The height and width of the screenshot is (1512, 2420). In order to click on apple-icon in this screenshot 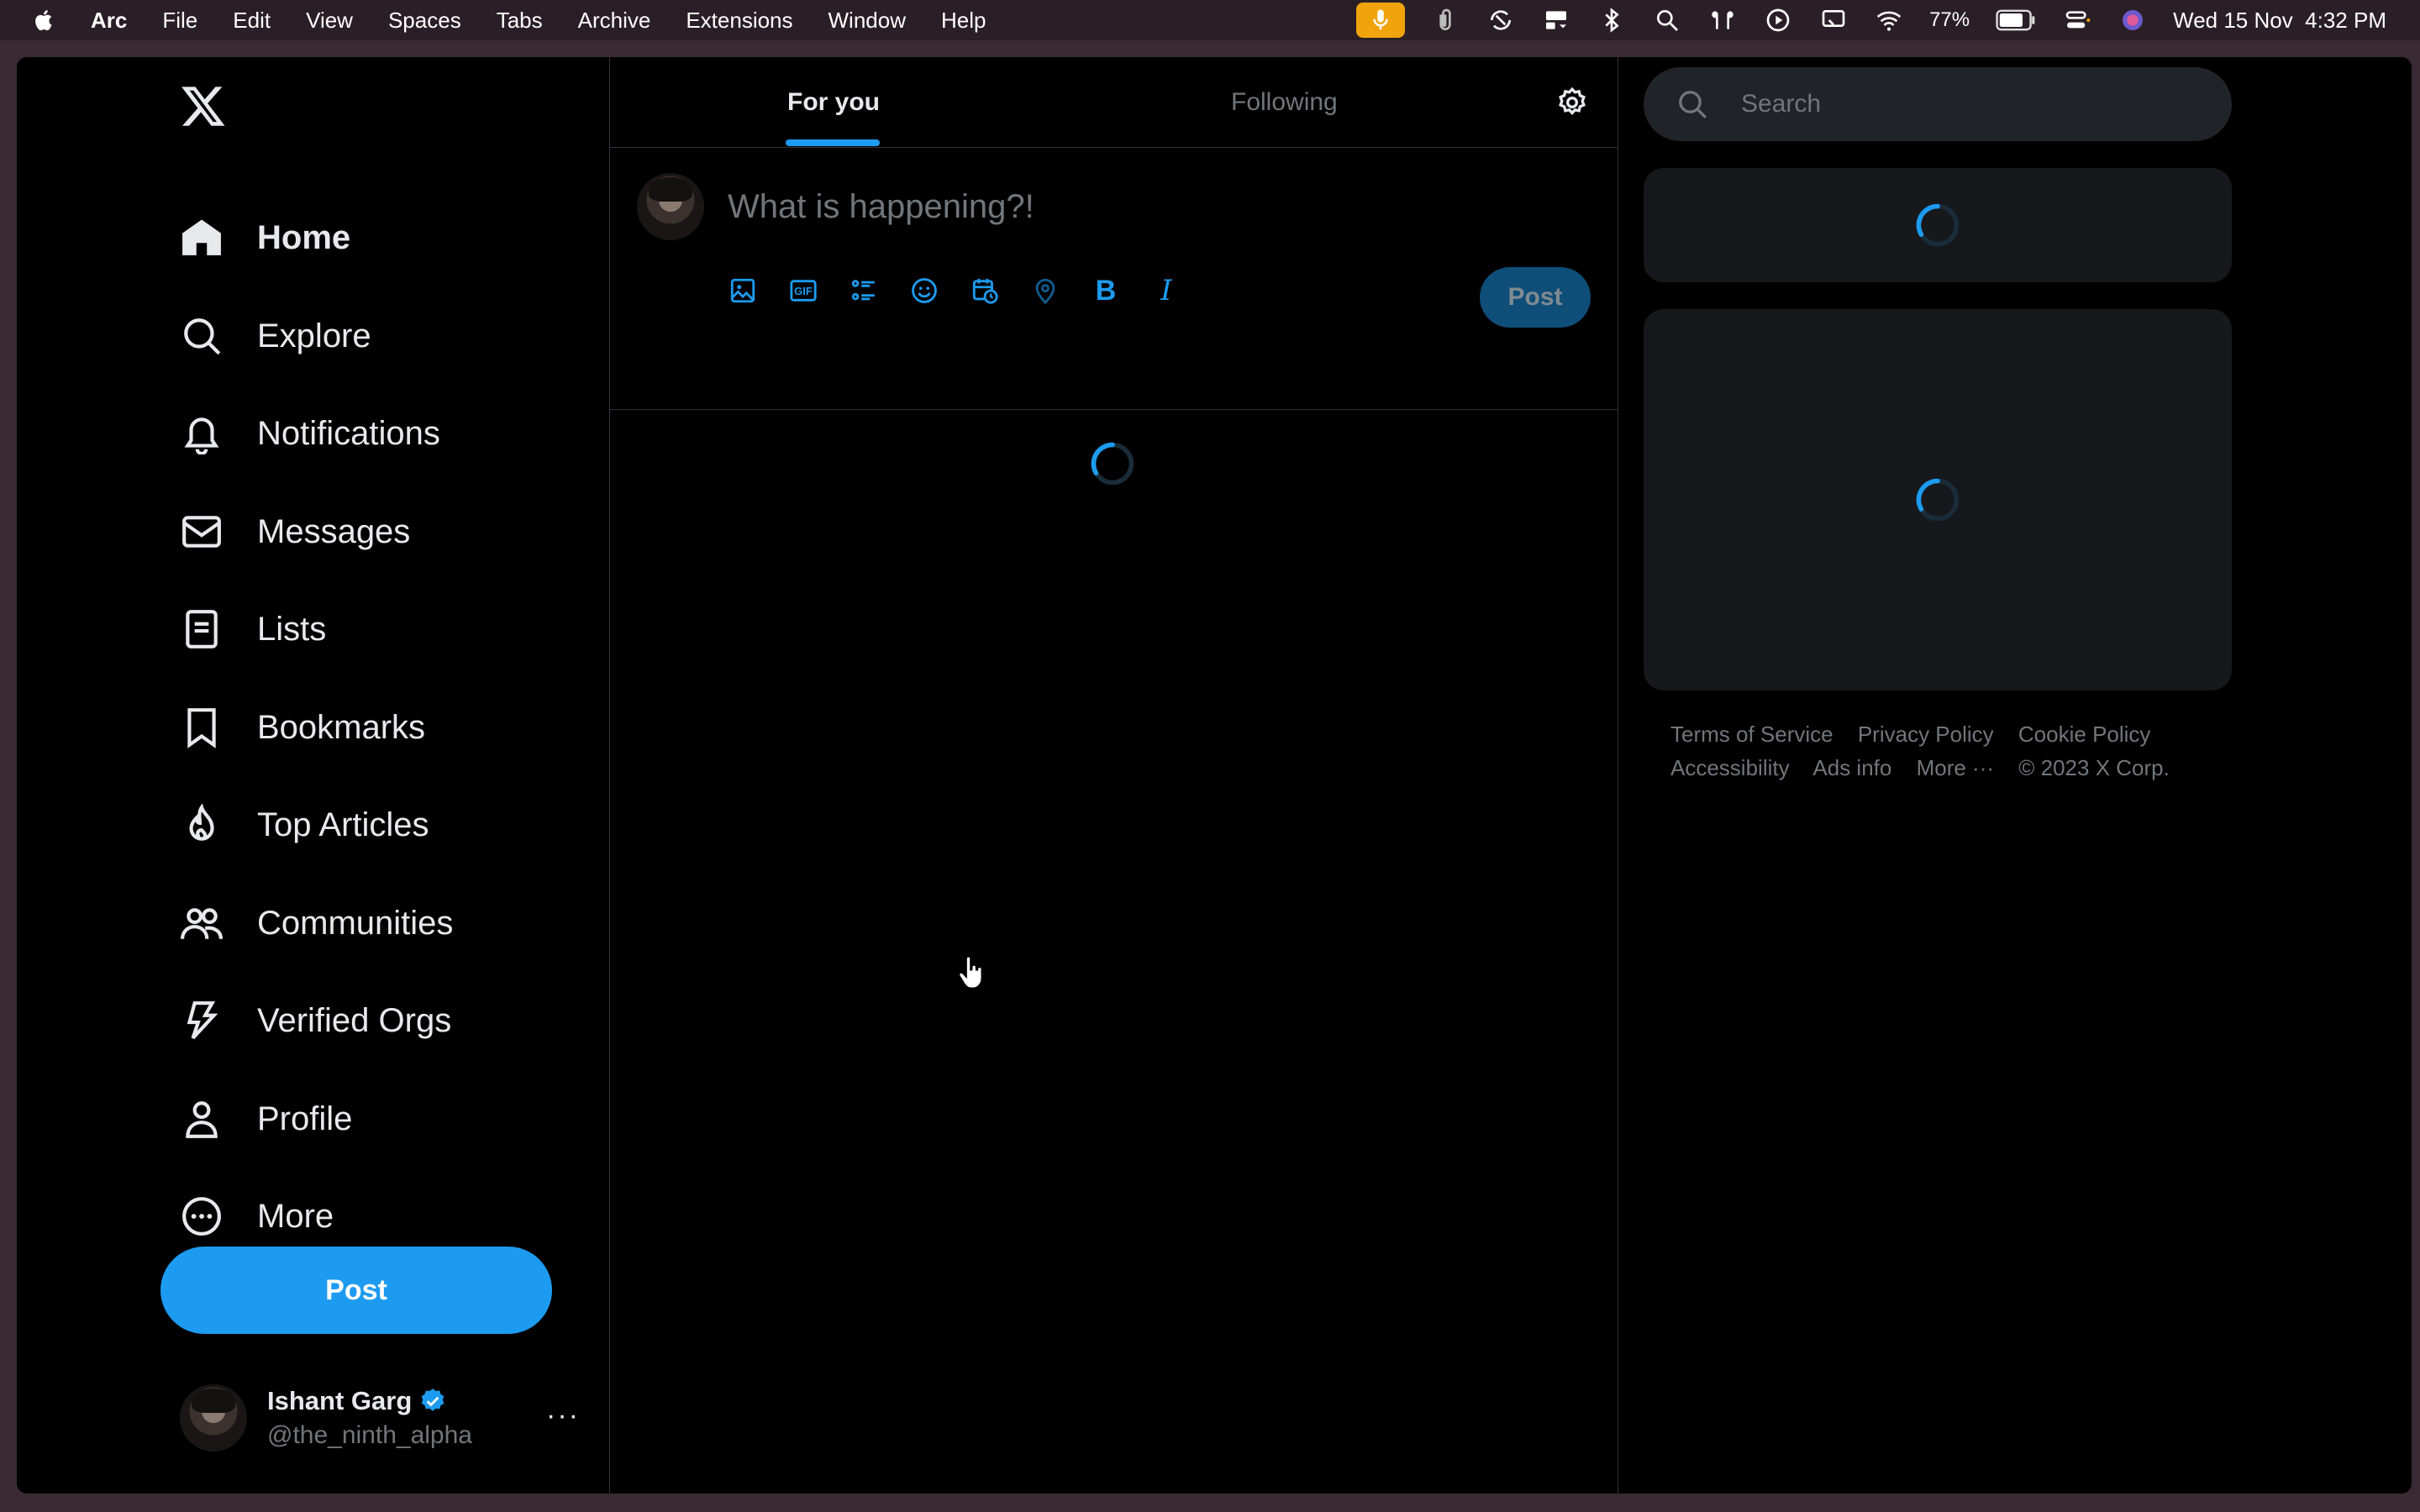, I will do `click(44, 20)`.